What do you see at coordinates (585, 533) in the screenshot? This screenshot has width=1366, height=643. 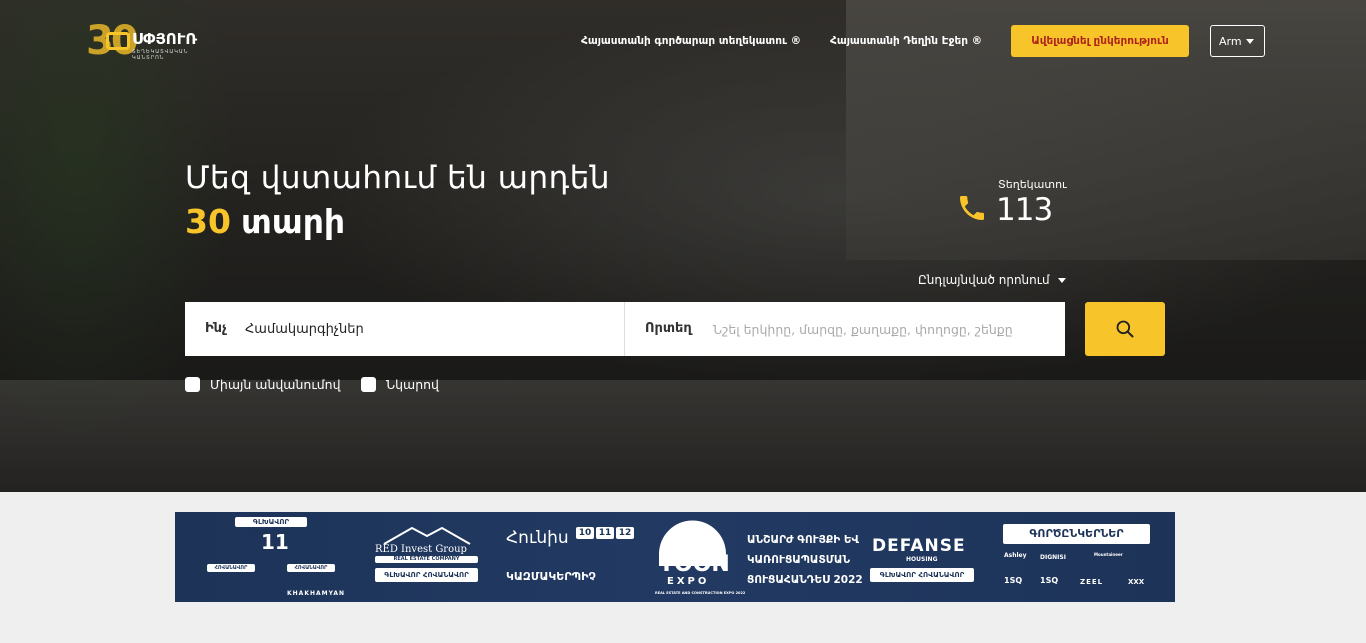 I see `banner-day-1: 10` at bounding box center [585, 533].